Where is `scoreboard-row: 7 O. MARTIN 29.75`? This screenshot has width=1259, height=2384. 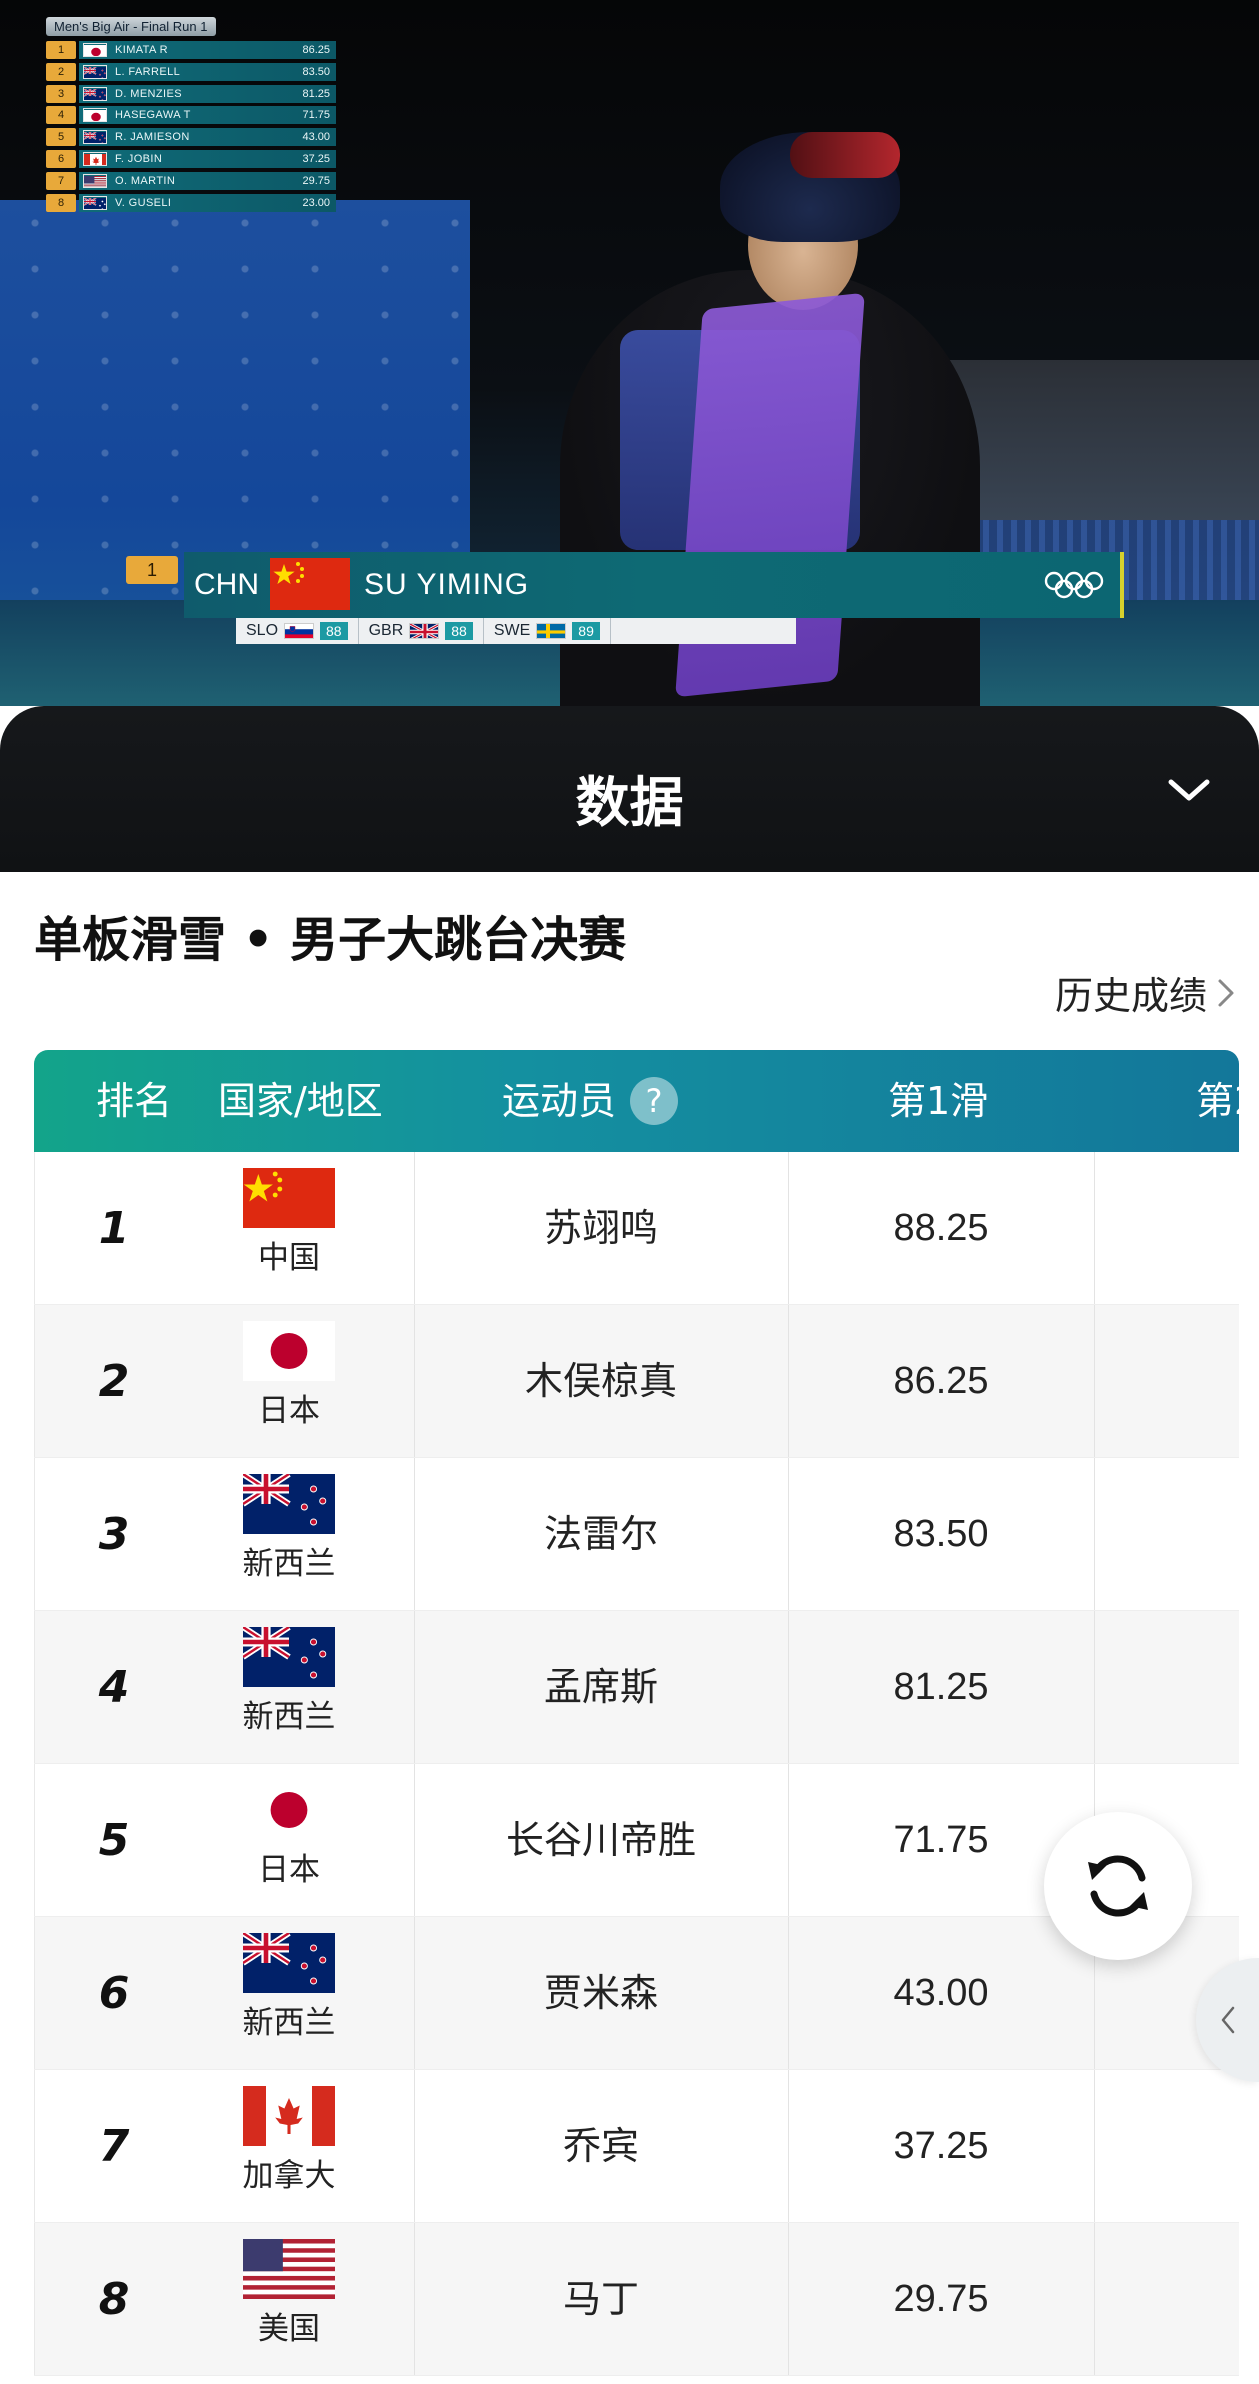 scoreboard-row: 7 O. MARTIN 29.75 is located at coordinates (191, 181).